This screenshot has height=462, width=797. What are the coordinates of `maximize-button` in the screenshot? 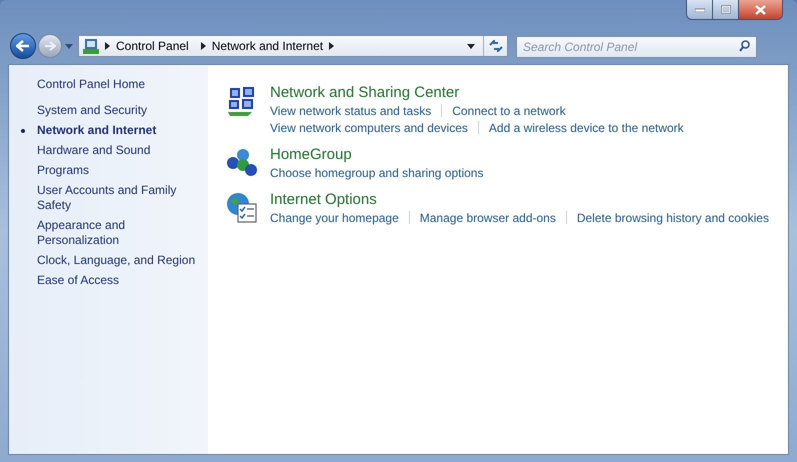 It's located at (726, 9).